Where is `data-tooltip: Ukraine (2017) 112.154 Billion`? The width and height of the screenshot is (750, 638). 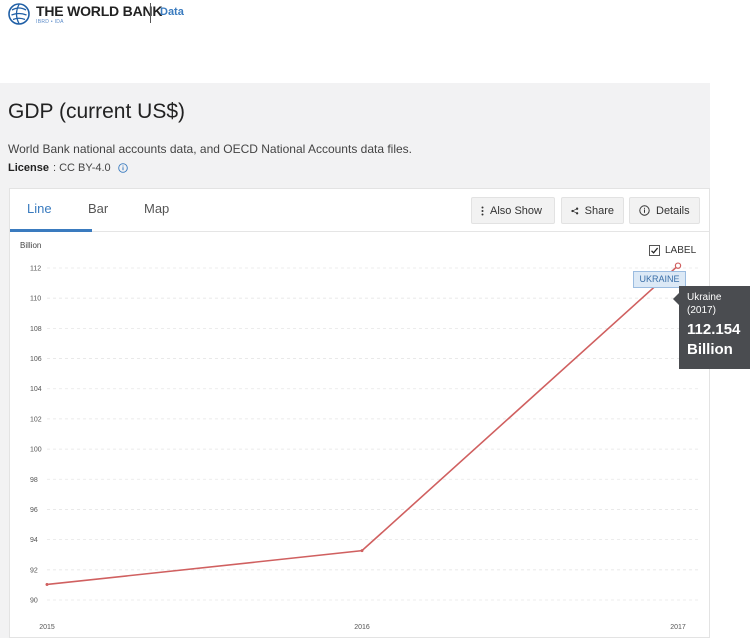
data-tooltip: Ukraine (2017) 112.154 Billion is located at coordinates (711, 327).